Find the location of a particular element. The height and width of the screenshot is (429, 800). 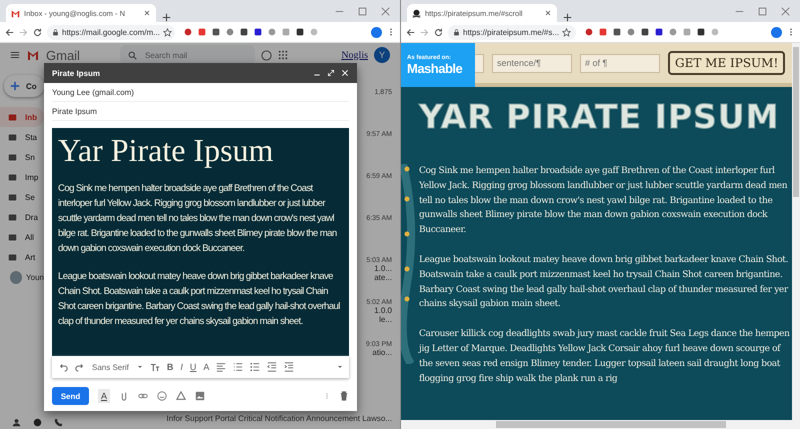

message-paragraph: League boatswain lookout matey heave down brig gibbet barkadeer knave Chain Shot. Boatswain take a caulk port mizzenmast keel ho trysail Chain Shot careen brigantine. Barbary Coast swing the lead gally hail-shot overhaul clap of thunder measured fer yer chains skysail gabion main sheet. is located at coordinates (199, 299).